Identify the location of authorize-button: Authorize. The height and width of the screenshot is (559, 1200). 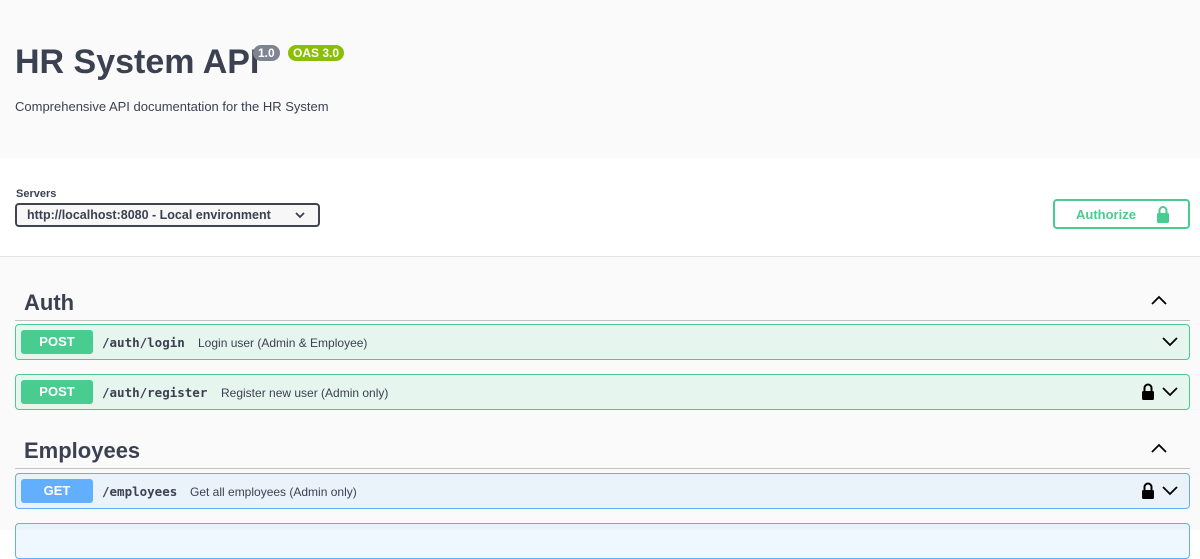
(1121, 214).